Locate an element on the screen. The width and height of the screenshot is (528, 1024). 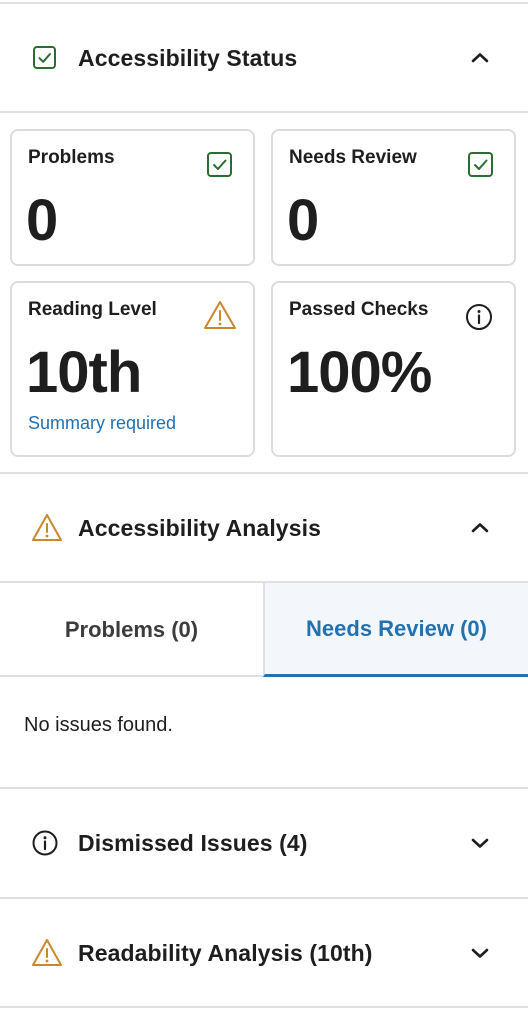
summary-required-link: Summary required is located at coordinates (102, 423).